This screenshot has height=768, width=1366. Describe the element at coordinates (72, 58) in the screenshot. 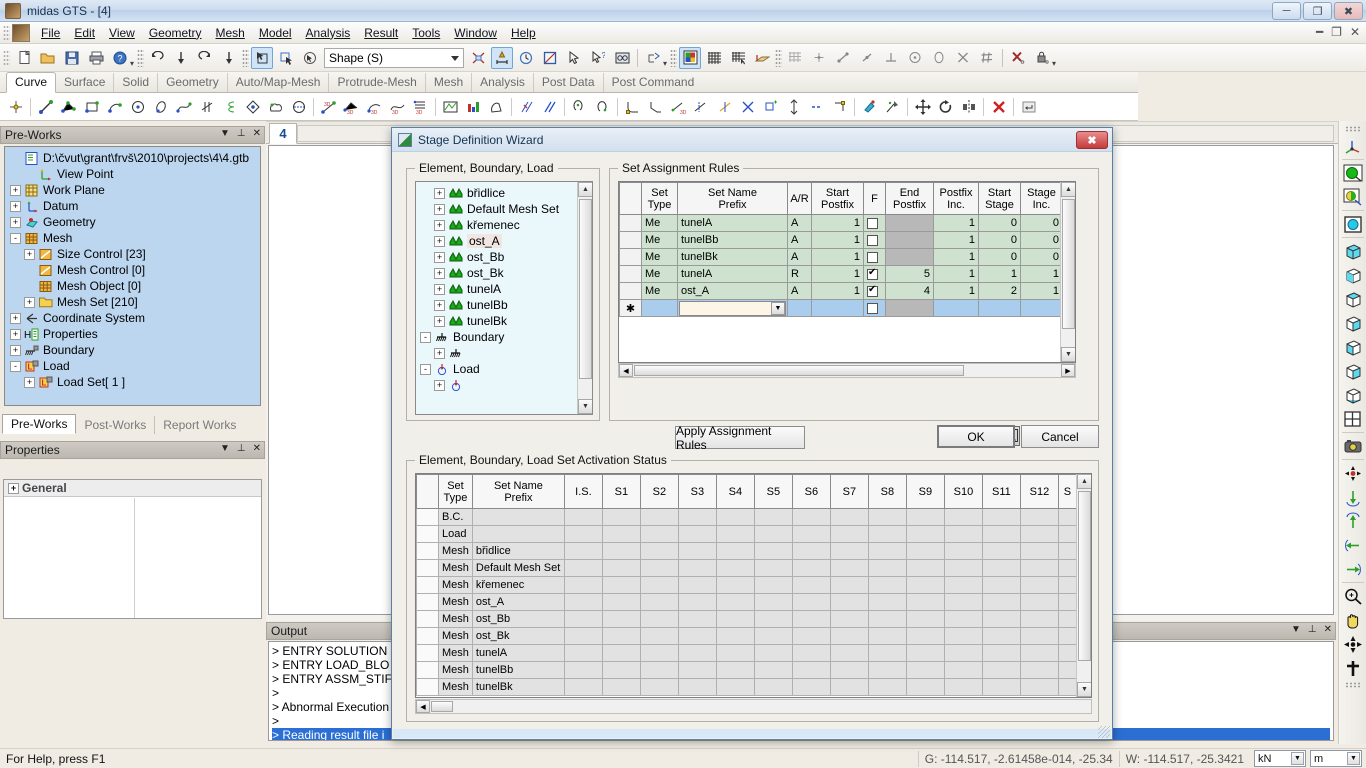

I see `save-icon` at that location.